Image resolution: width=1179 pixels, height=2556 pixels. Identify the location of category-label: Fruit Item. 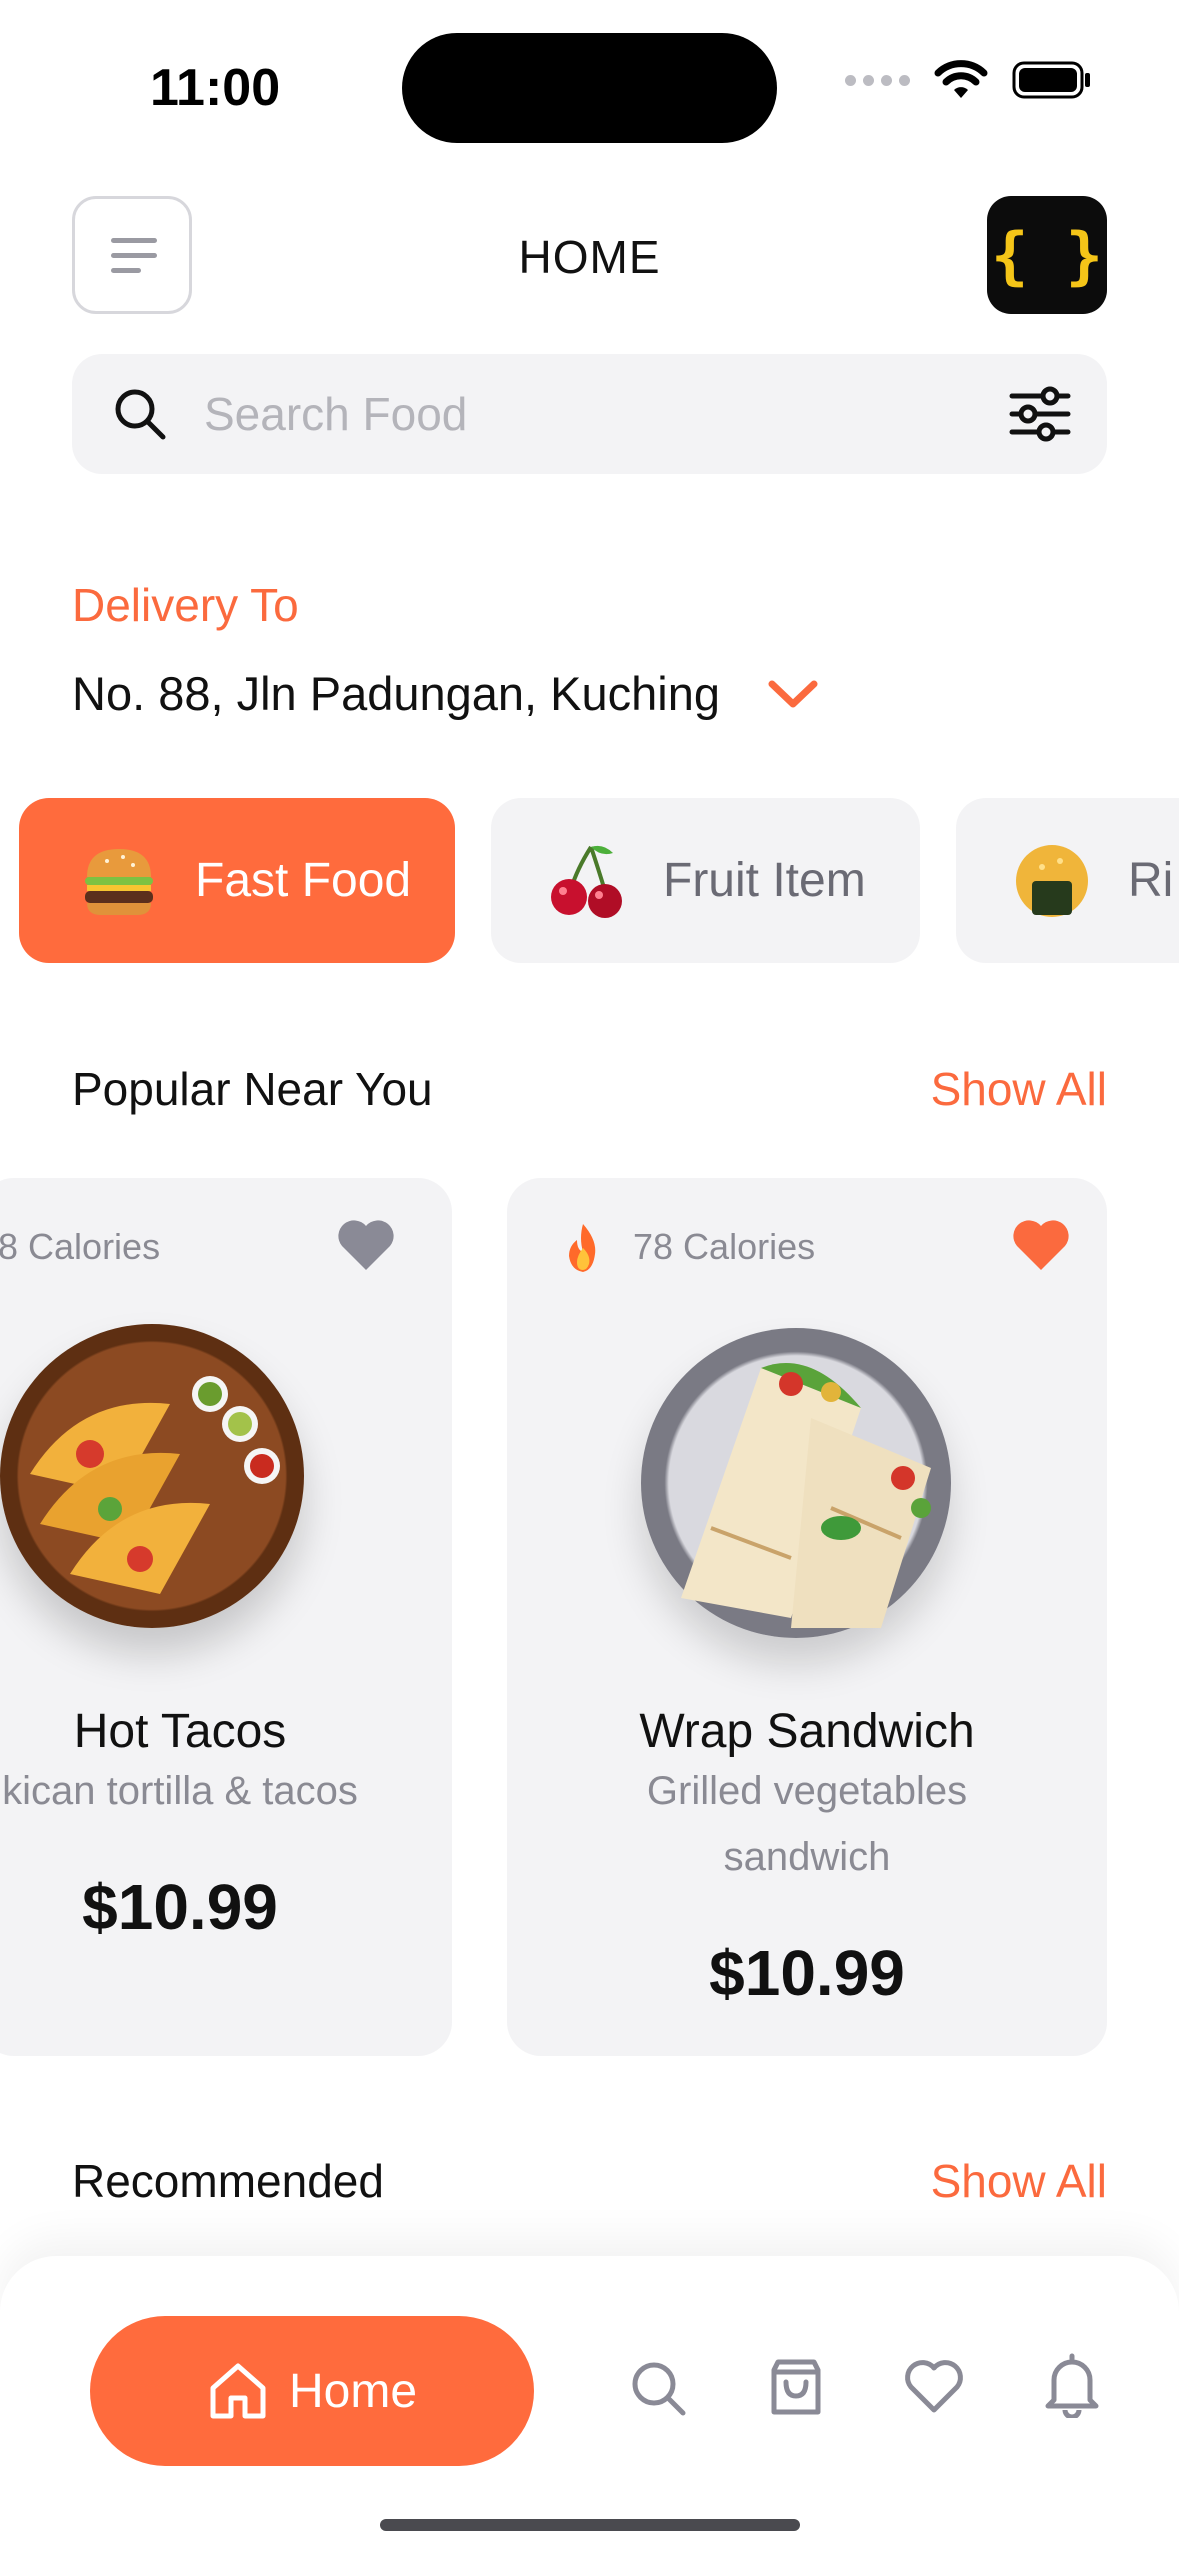
(764, 880).